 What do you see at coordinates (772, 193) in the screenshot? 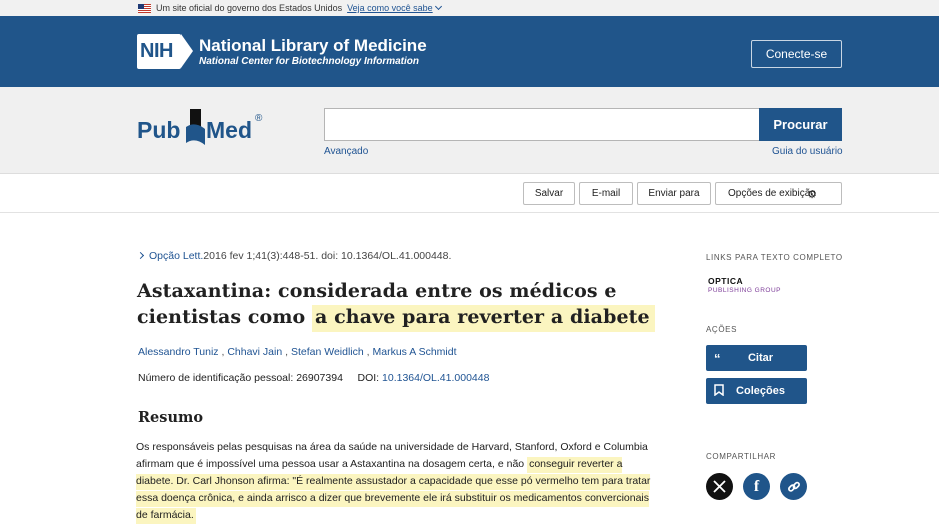
I see `display-options-label: Opções de exibição` at bounding box center [772, 193].